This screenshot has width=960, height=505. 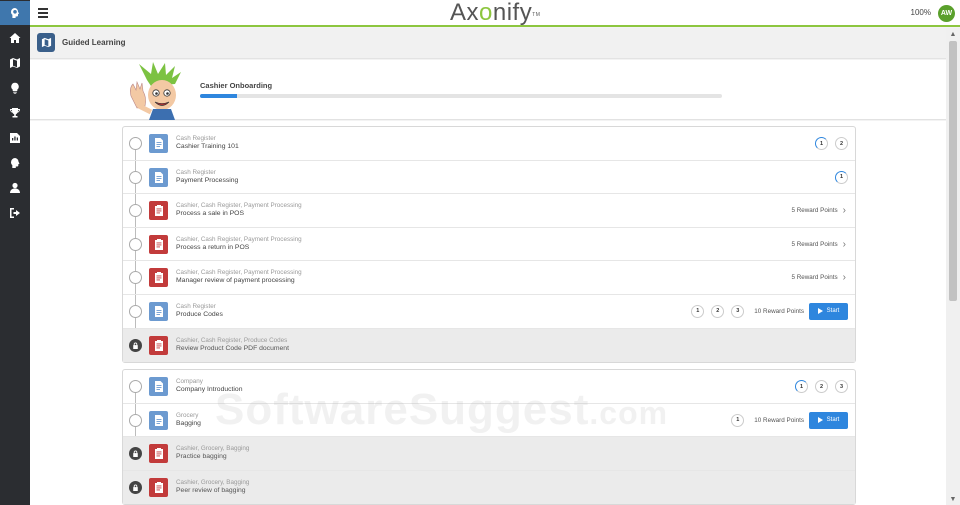 I want to click on logout-icon, so click(x=15, y=213).